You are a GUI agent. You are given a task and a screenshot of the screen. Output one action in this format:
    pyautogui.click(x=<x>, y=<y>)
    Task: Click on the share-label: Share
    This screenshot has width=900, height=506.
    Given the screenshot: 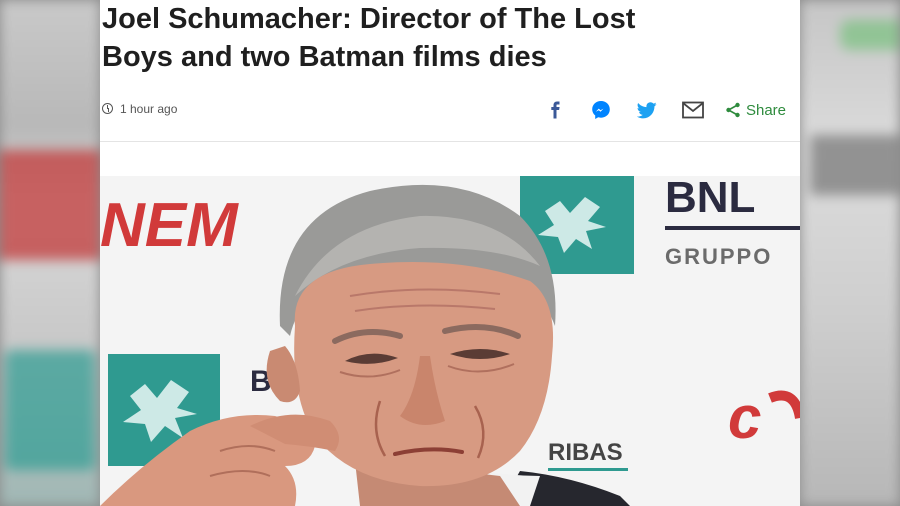 What is the action you would take?
    pyautogui.click(x=765, y=110)
    